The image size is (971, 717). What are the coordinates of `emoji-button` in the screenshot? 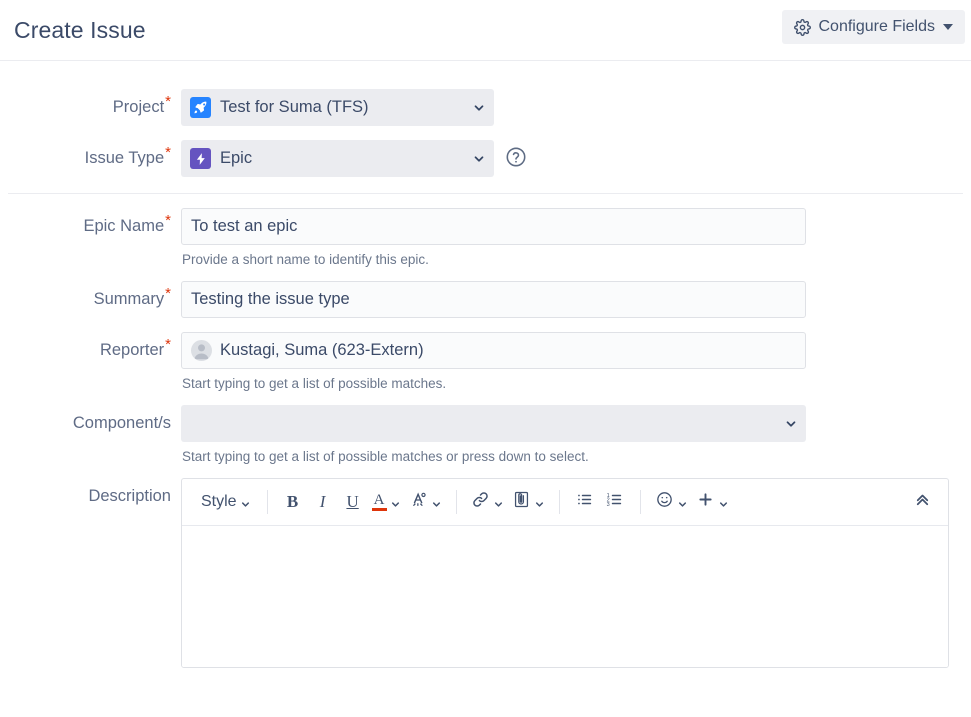 It's located at (671, 502).